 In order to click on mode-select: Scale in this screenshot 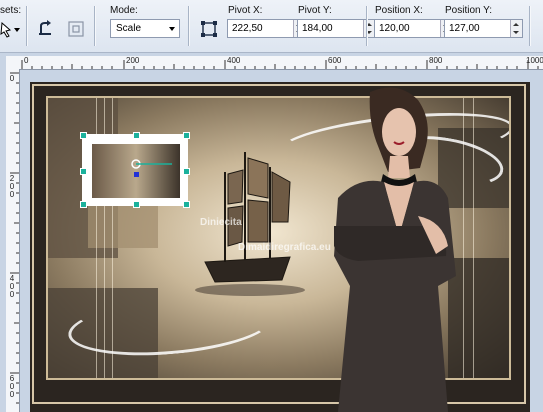, I will do `click(145, 28)`.